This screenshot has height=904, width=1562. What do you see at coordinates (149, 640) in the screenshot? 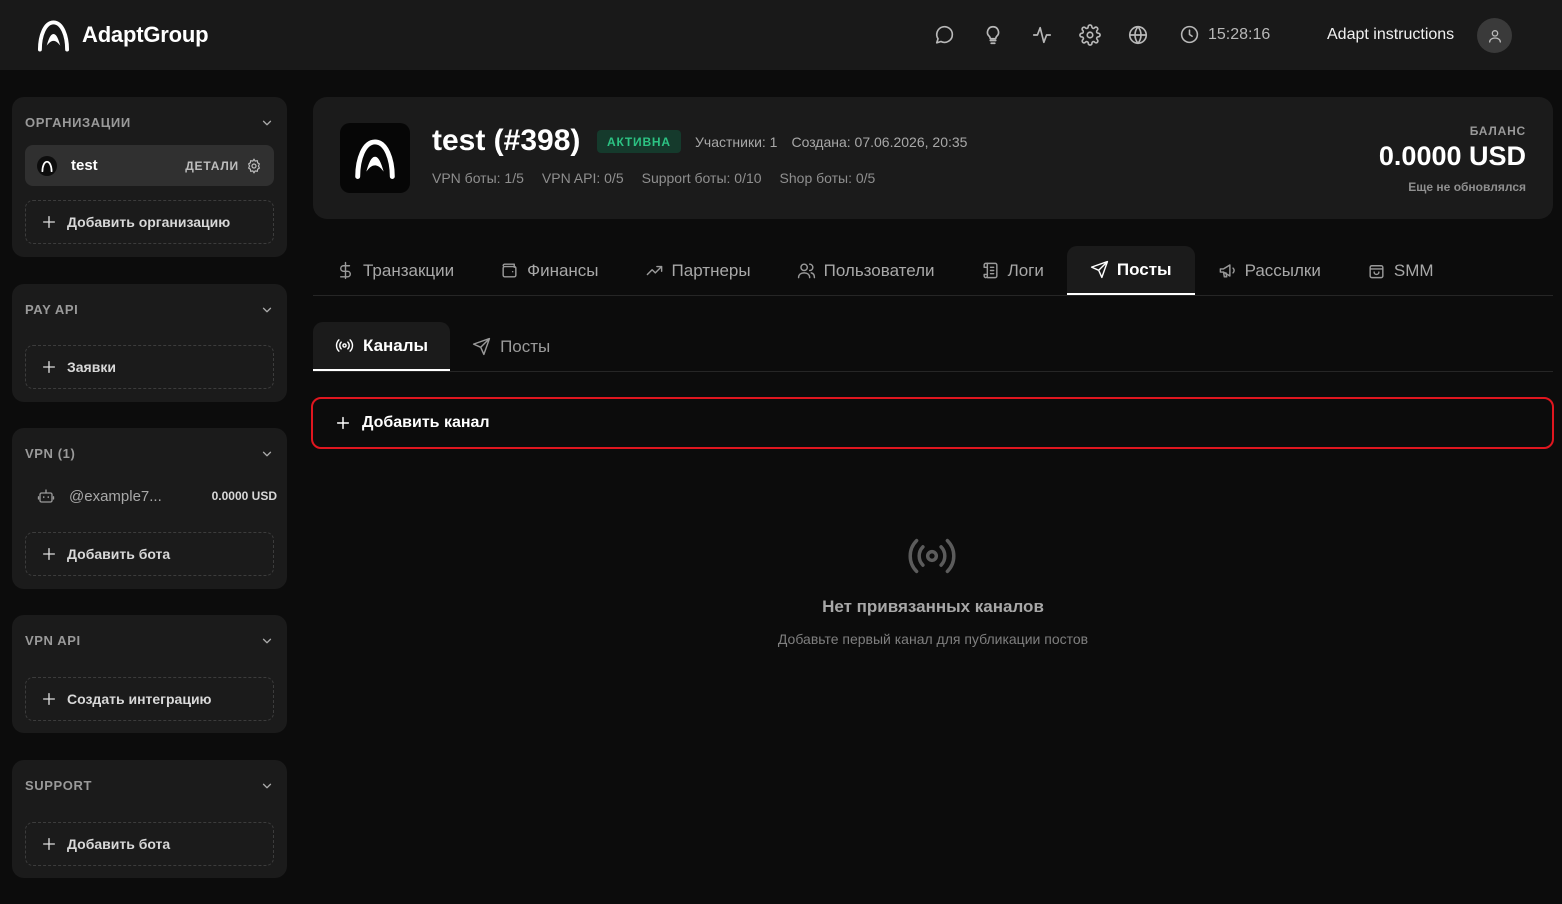
I see `vpn-api-header: VPN API` at bounding box center [149, 640].